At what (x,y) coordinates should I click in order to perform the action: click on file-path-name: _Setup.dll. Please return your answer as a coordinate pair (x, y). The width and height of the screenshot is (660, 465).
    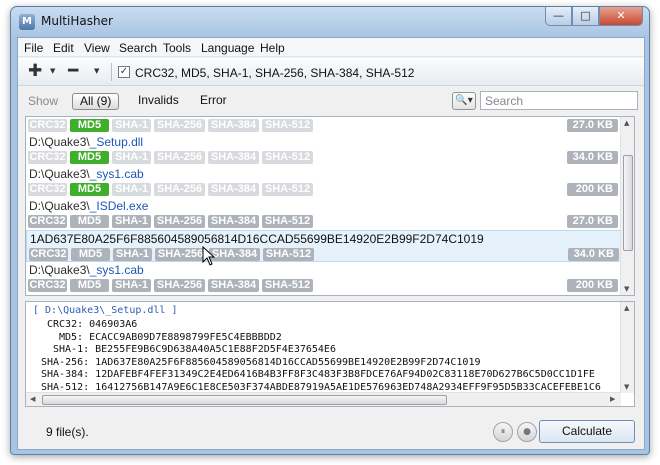
    Looking at the image, I should click on (116, 142).